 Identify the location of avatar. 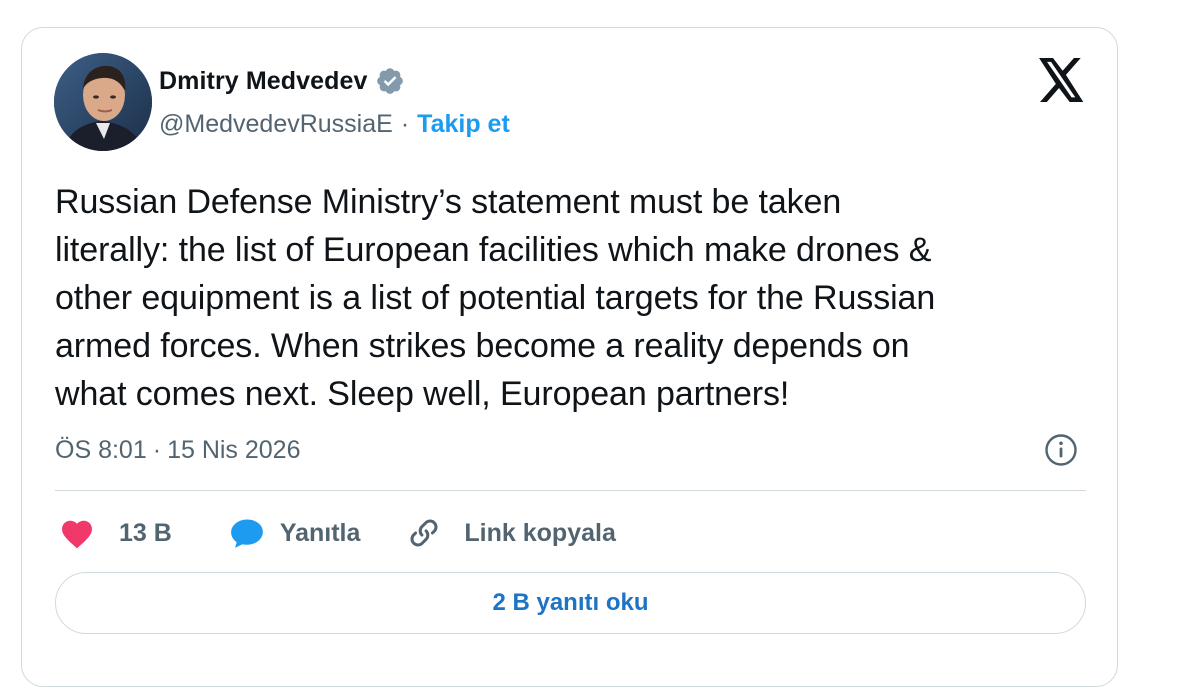
(103, 102).